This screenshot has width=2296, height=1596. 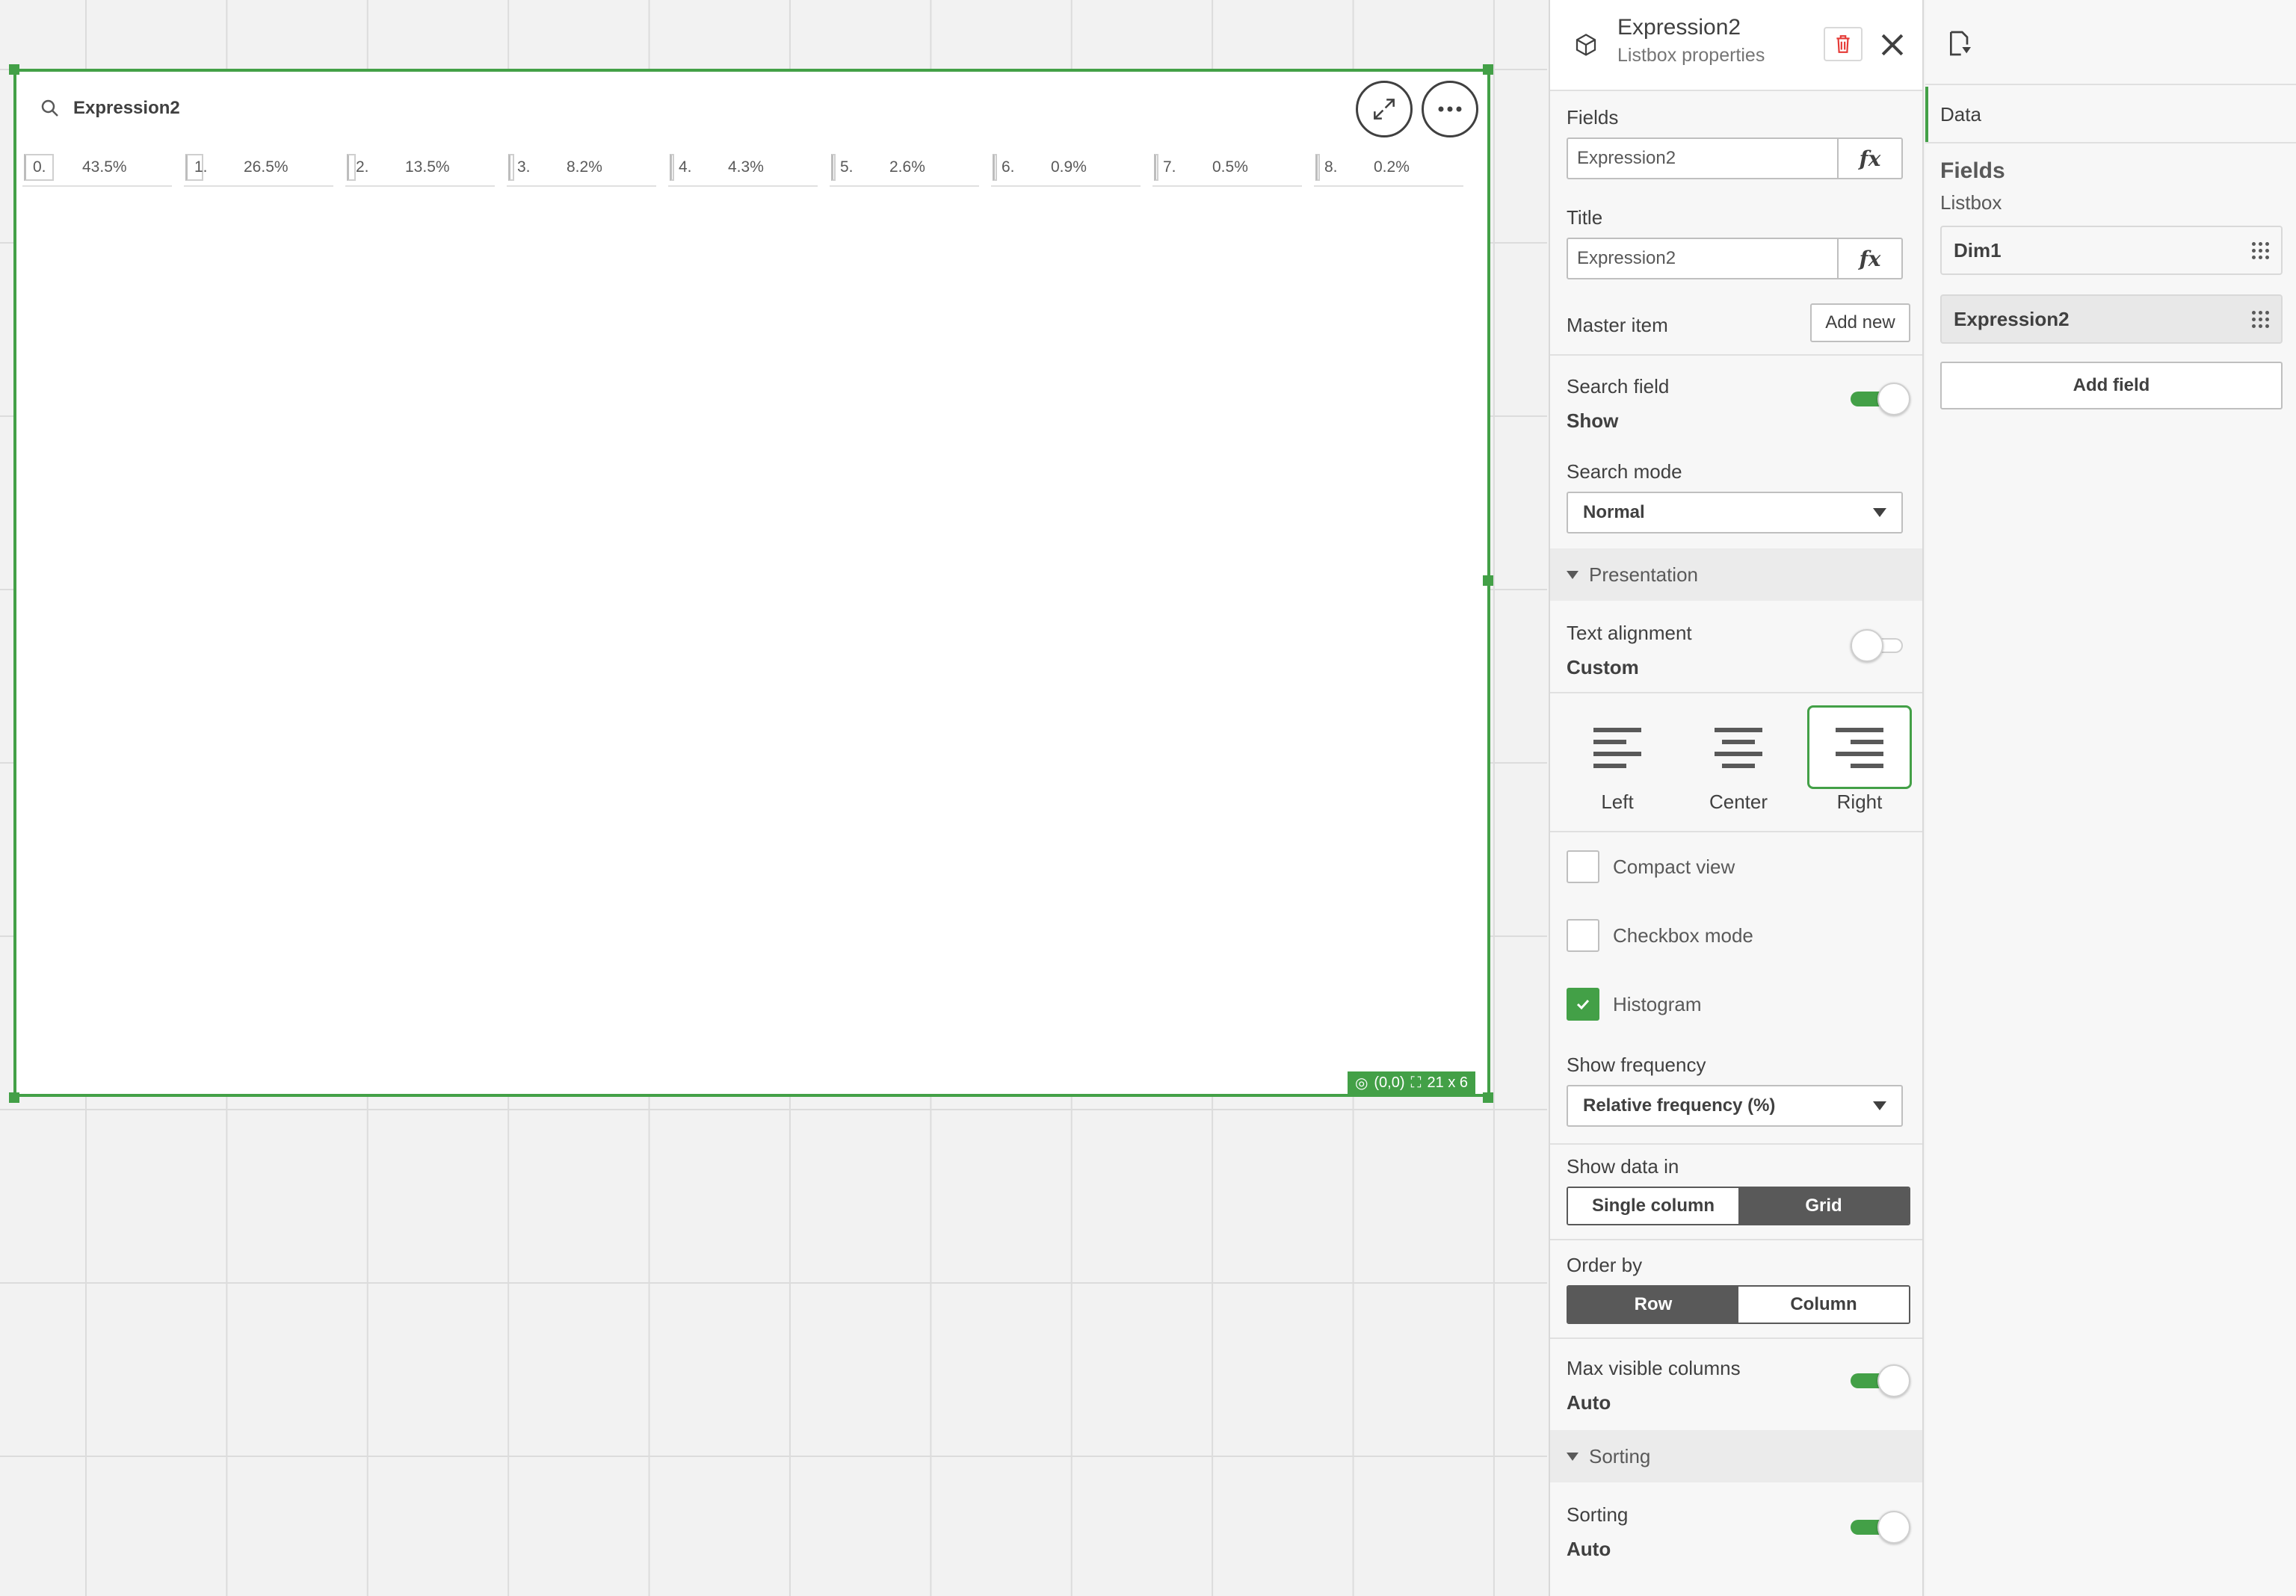 I want to click on cell-value: 0., so click(x=40, y=167).